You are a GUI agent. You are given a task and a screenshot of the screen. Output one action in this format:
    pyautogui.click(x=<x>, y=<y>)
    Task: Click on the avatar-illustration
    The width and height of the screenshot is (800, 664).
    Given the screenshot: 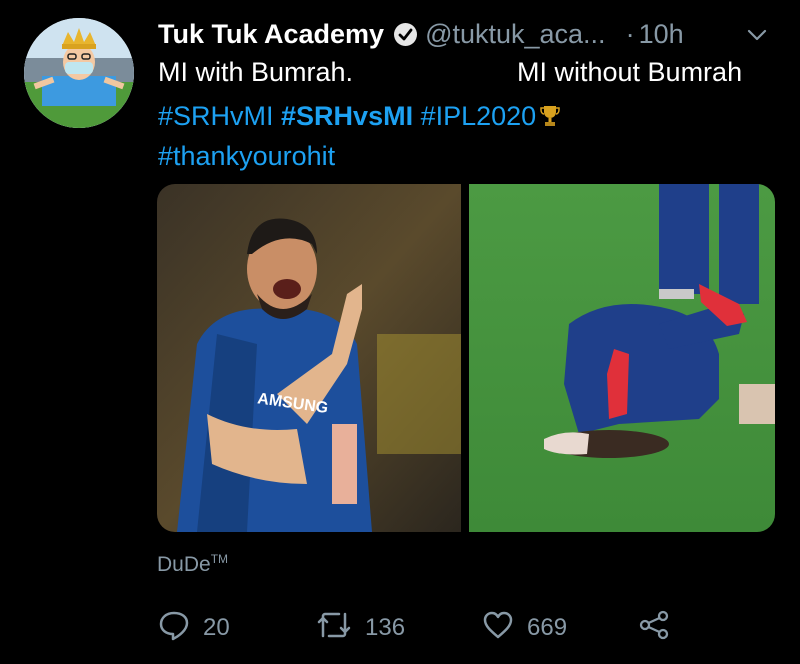 What is the action you would take?
    pyautogui.click(x=79, y=73)
    